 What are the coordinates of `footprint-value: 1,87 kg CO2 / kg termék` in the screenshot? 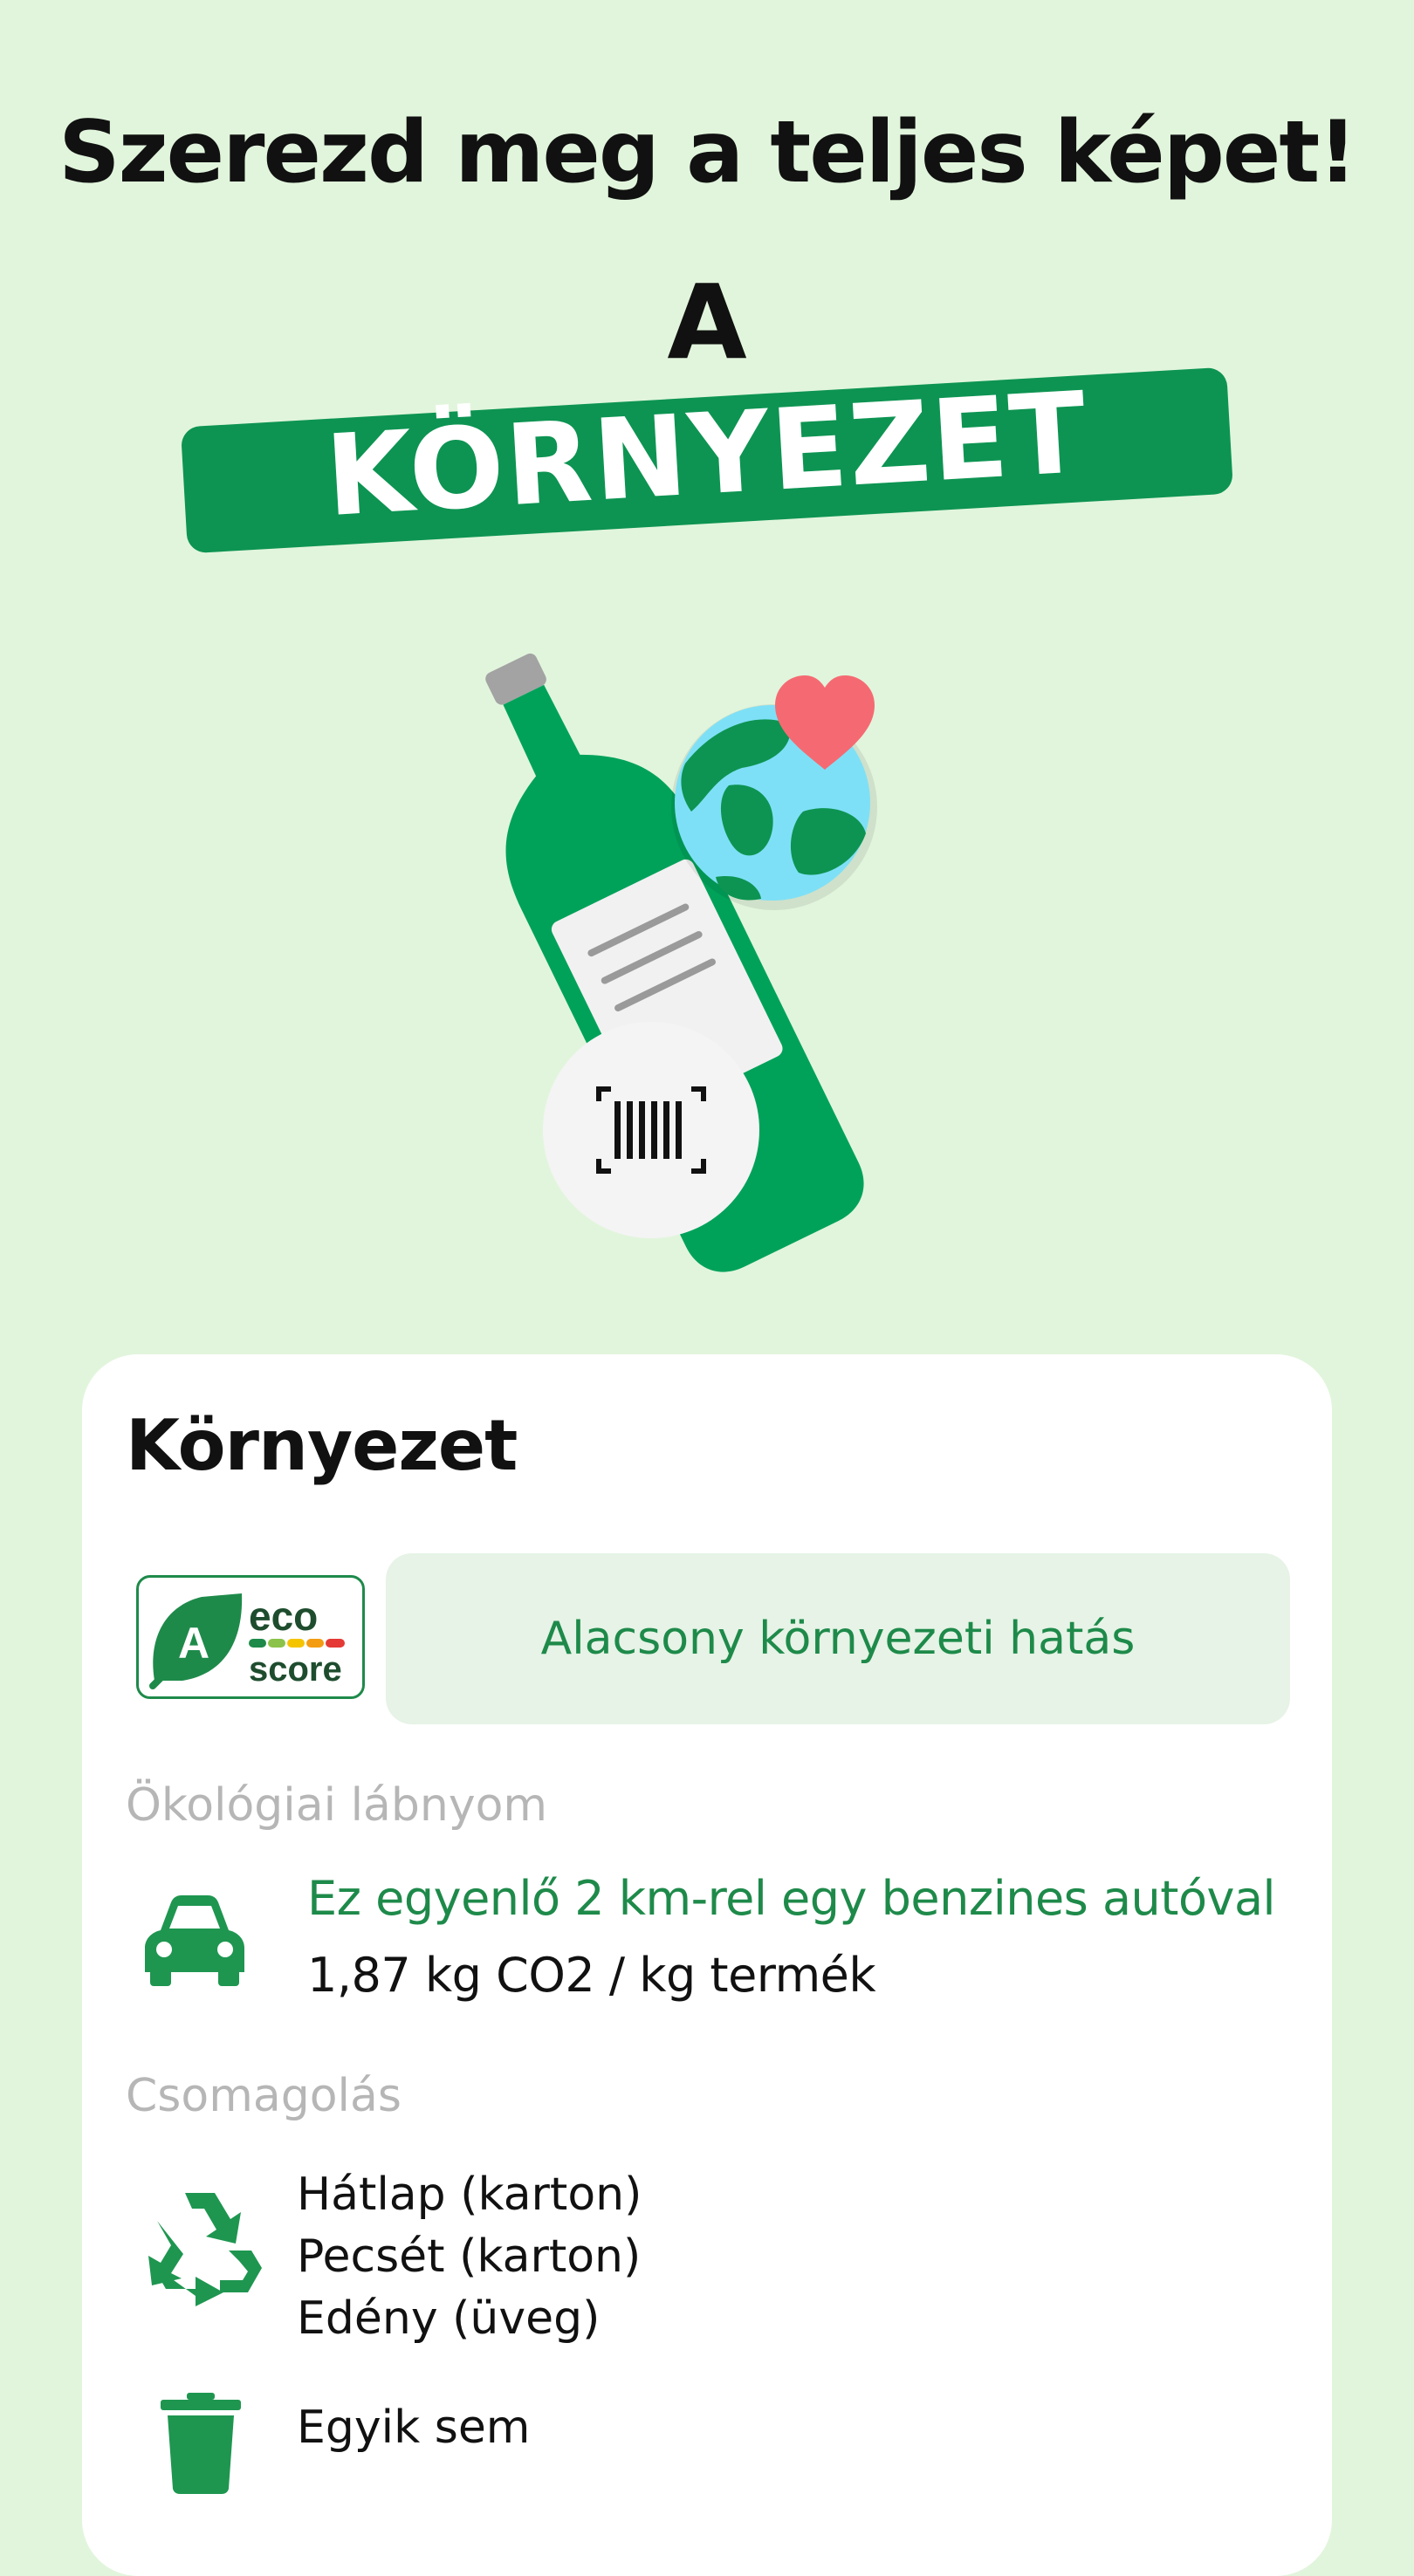 It's located at (591, 1976).